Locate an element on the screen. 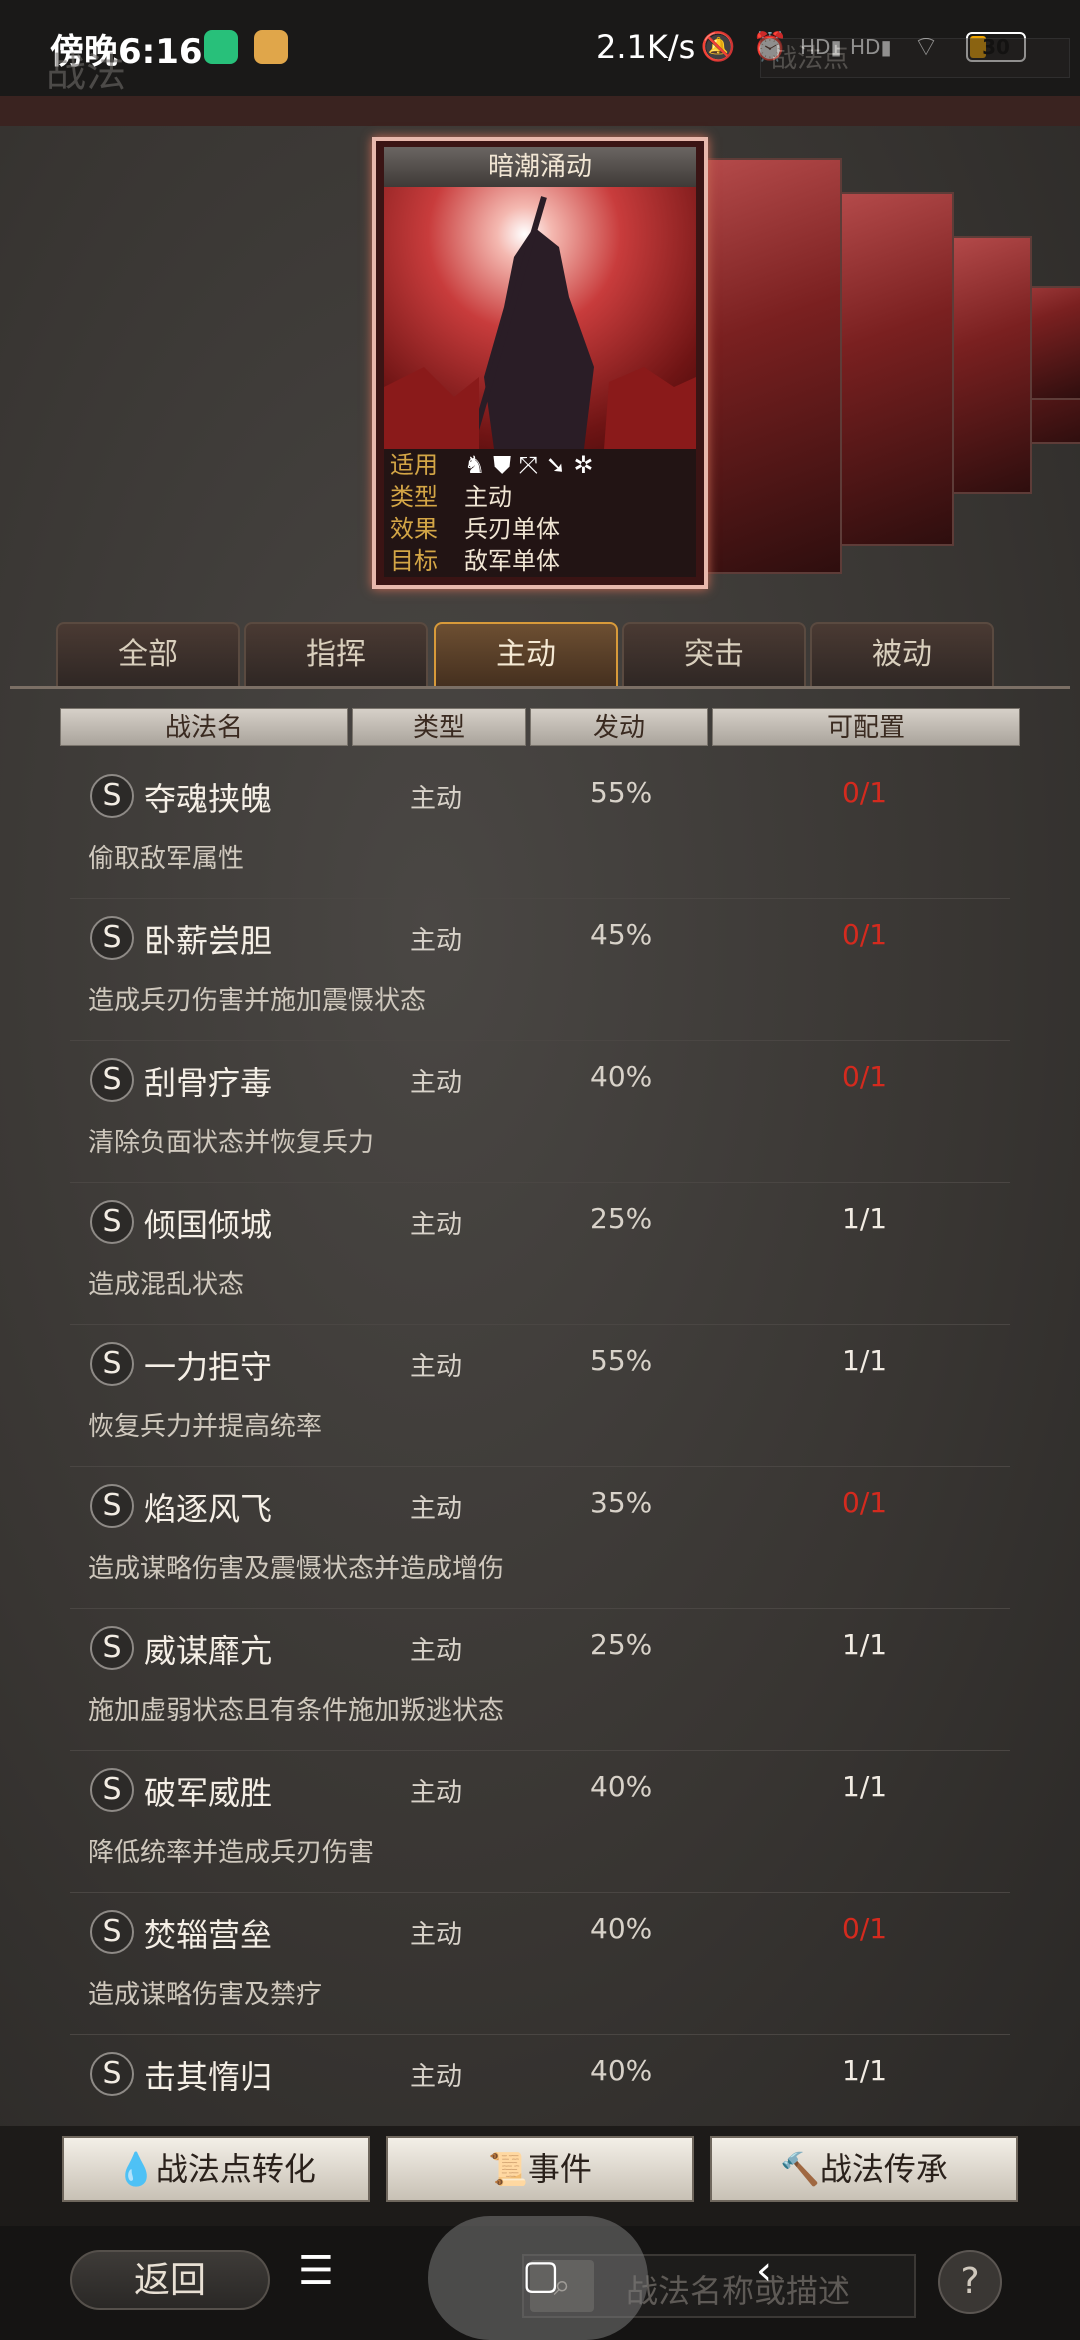 The width and height of the screenshot is (1080, 2340). shield-icon: ⛊ is located at coordinates (502, 465).